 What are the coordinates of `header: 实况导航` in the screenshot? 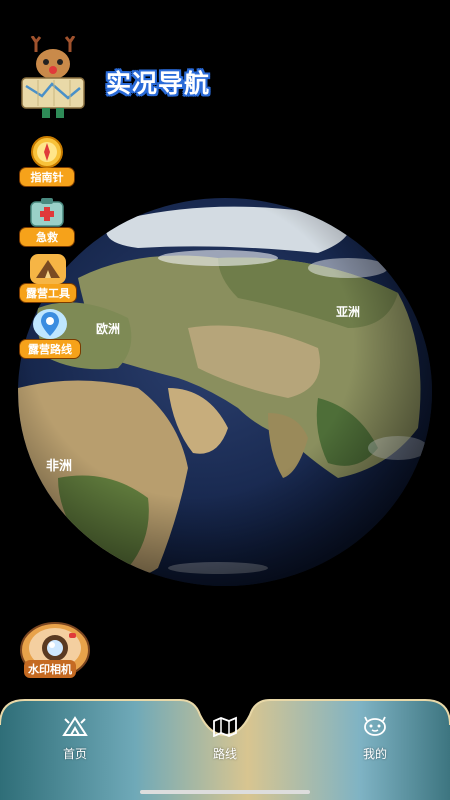 It's located at (123, 78).